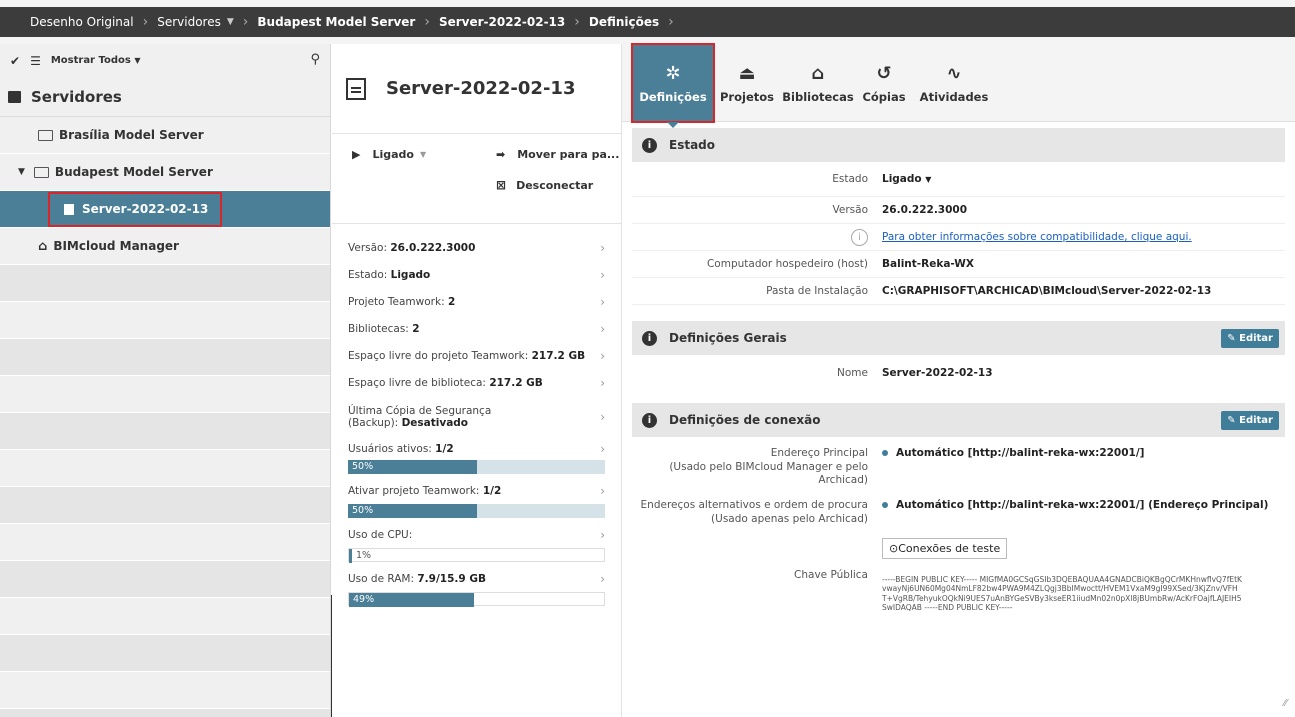 Image resolution: width=1295 pixels, height=717 pixels. I want to click on arrow-right-icon: ➡, so click(501, 154).